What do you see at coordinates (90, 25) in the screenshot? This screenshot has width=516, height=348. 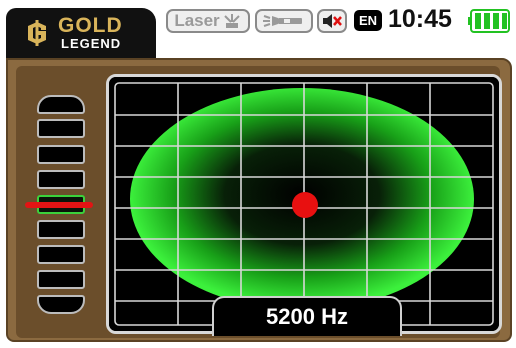 I see `logo-text-gold: GOLD` at bounding box center [90, 25].